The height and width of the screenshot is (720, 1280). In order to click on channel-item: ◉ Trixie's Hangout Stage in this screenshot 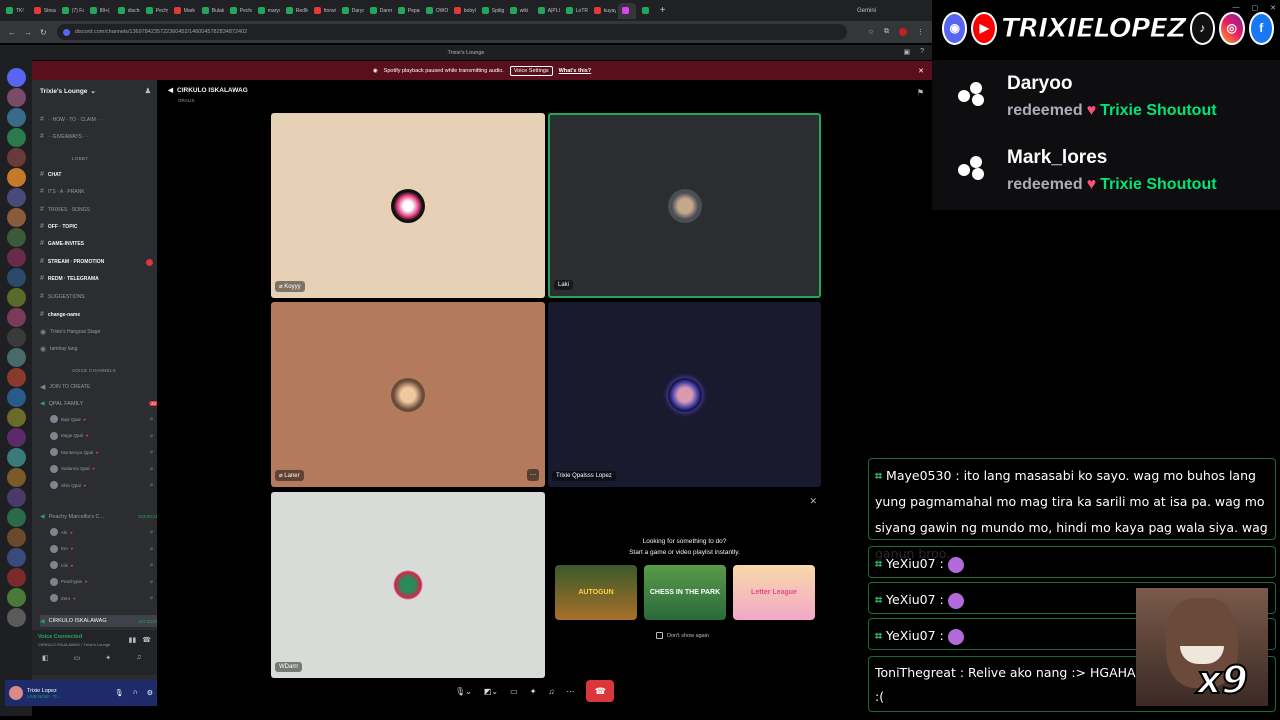, I will do `click(70, 332)`.